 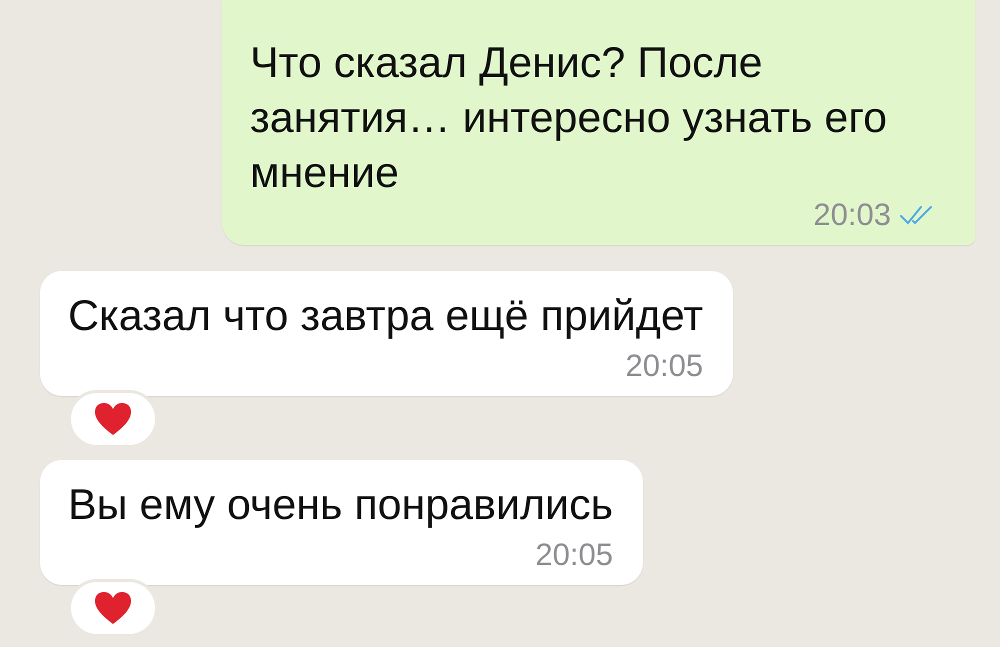 I want to click on message-time: 20:03, so click(x=852, y=215).